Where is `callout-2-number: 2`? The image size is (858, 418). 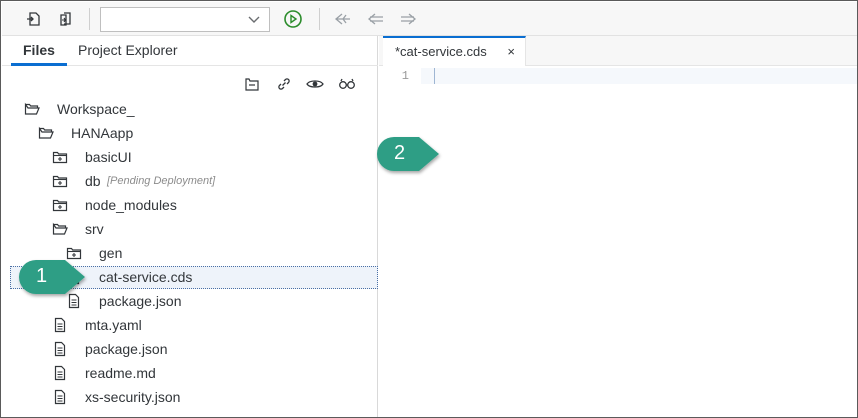
callout-2-number: 2 is located at coordinates (400, 153).